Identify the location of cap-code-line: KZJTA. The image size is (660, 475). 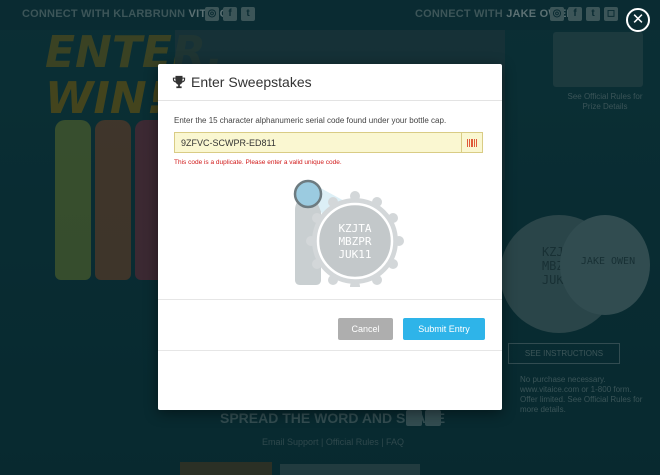
(354, 228).